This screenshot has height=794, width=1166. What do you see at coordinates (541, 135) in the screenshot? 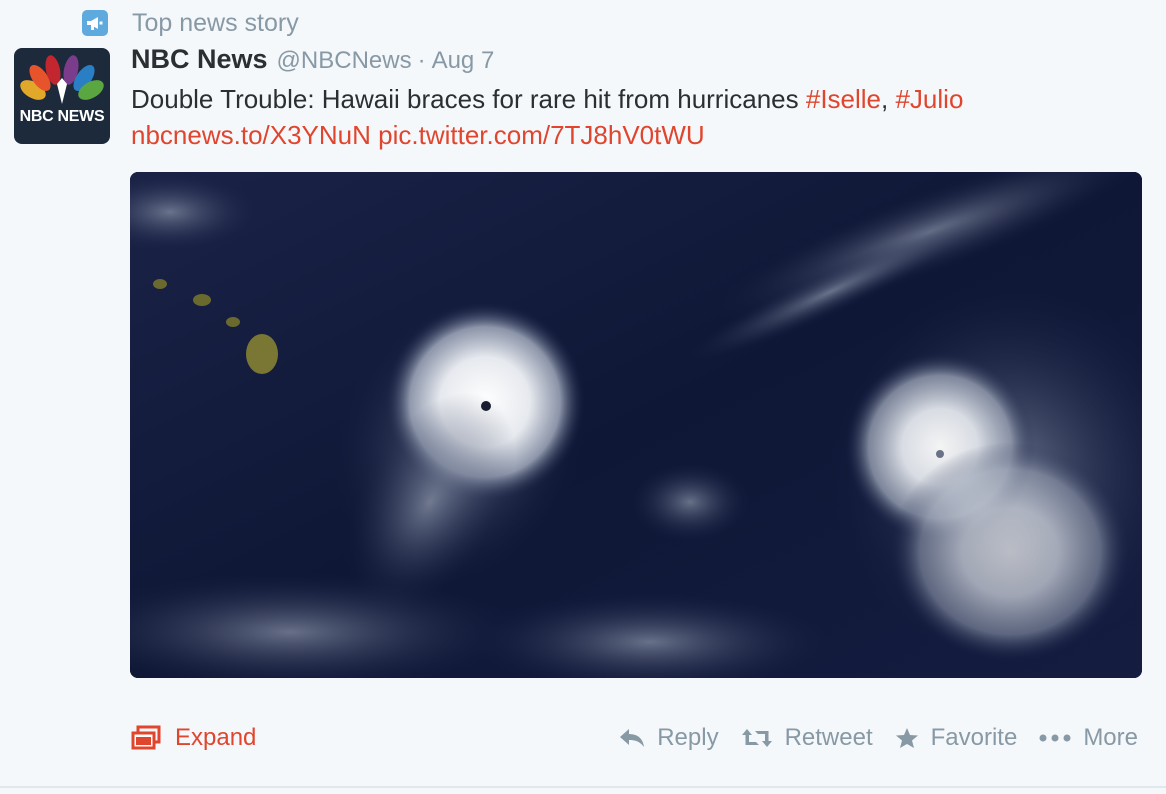
I see `pic-link: pic.twitter.com/7TJ8hV0tWU` at bounding box center [541, 135].